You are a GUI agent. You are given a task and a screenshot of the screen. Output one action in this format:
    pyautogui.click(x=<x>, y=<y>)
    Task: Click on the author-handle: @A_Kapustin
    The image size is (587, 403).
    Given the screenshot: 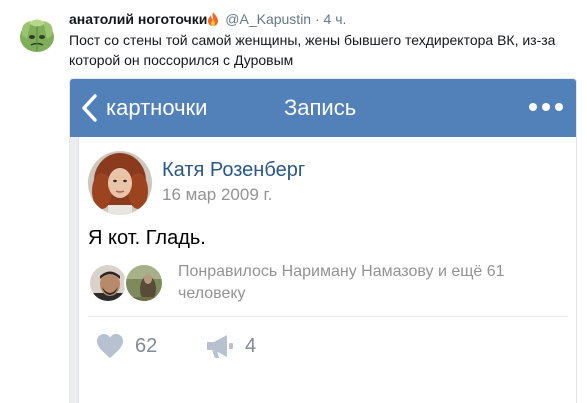 What is the action you would take?
    pyautogui.click(x=268, y=19)
    